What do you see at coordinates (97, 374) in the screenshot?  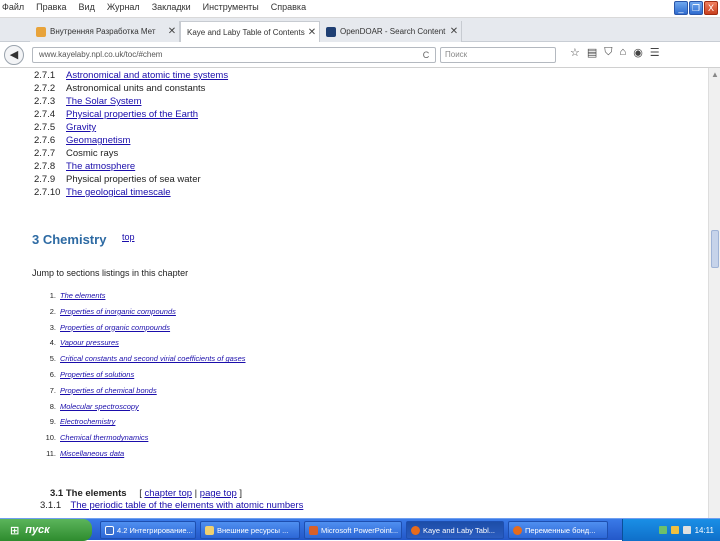 I see `chemistry-section-link: Properties of solutions` at bounding box center [97, 374].